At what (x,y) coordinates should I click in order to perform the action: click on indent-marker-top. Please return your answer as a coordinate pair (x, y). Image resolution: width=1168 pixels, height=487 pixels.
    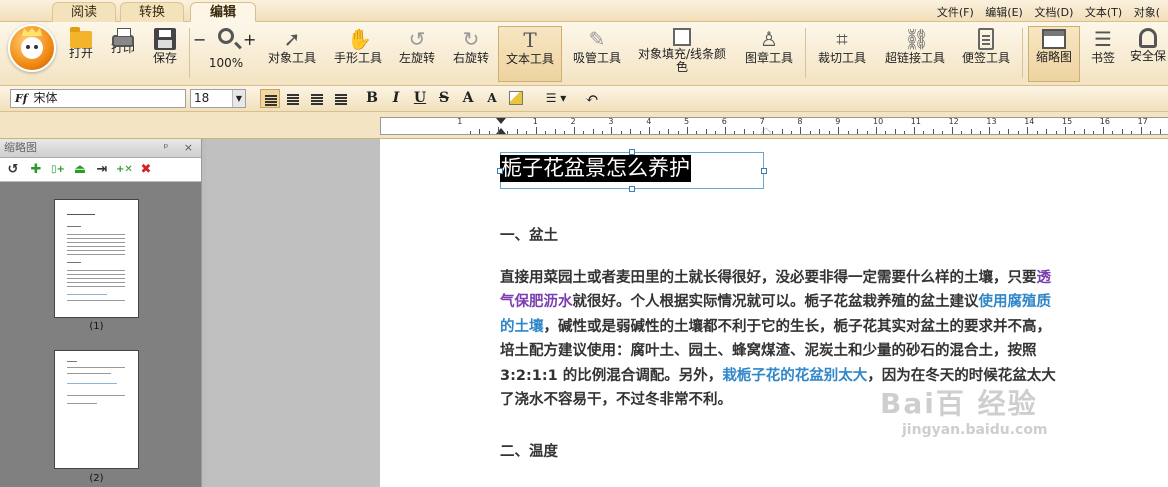
    Looking at the image, I should click on (501, 121).